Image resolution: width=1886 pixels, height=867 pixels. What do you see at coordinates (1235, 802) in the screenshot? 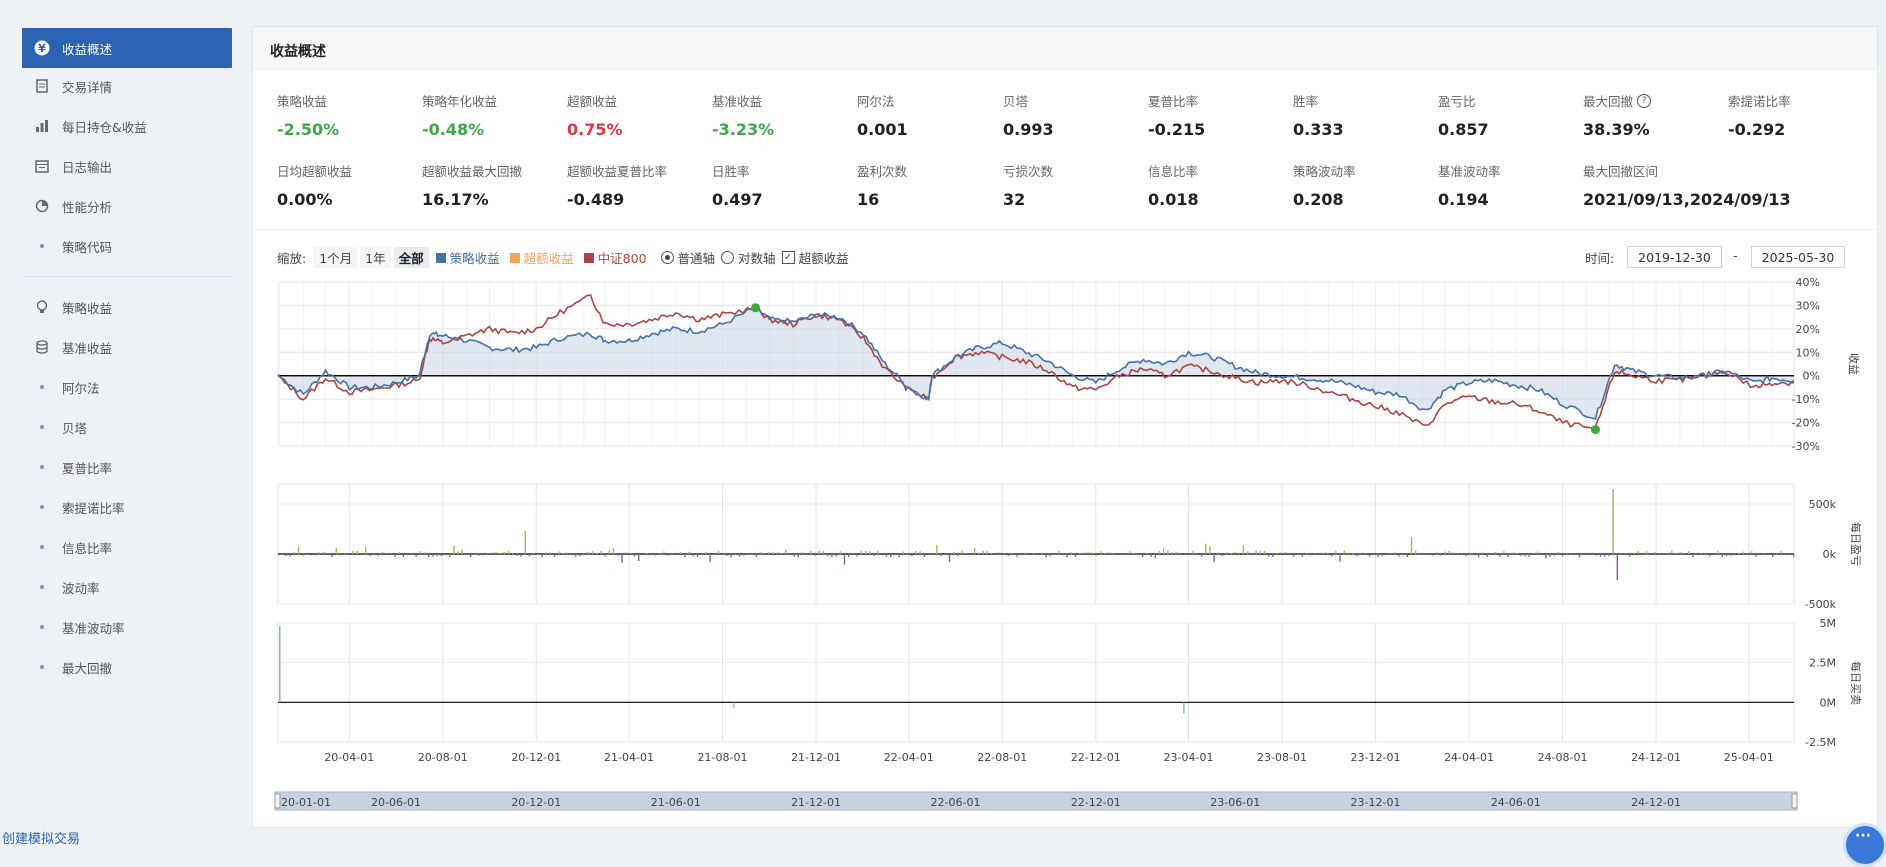
I see `navigator-tick-label: 23-06-01` at bounding box center [1235, 802].